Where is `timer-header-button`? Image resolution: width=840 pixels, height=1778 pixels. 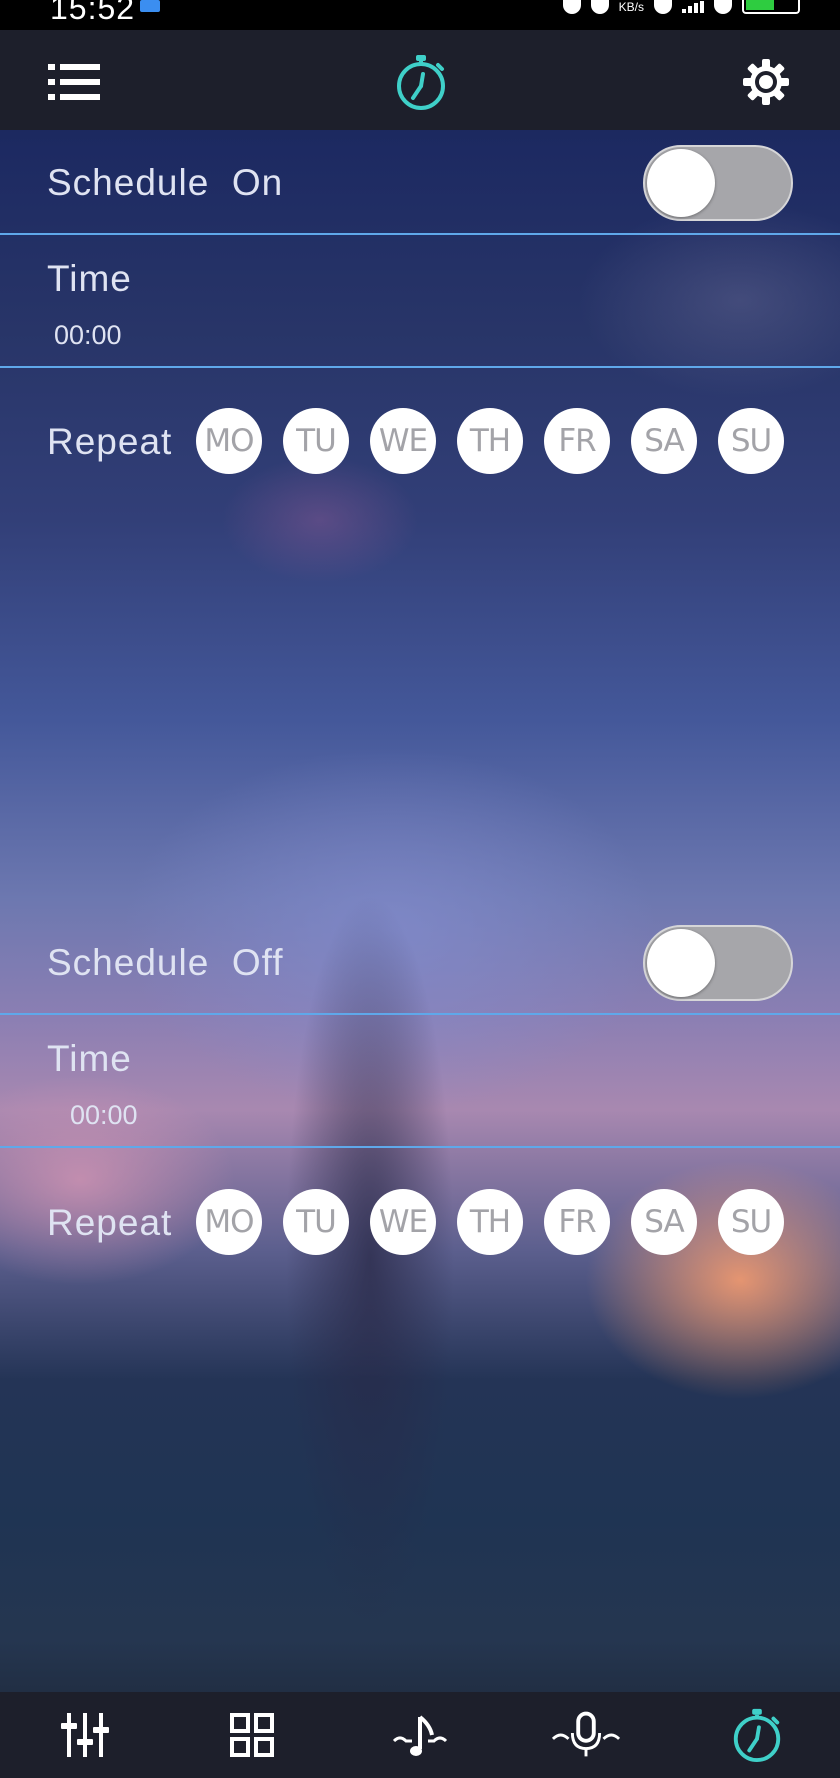 timer-header-button is located at coordinates (421, 82).